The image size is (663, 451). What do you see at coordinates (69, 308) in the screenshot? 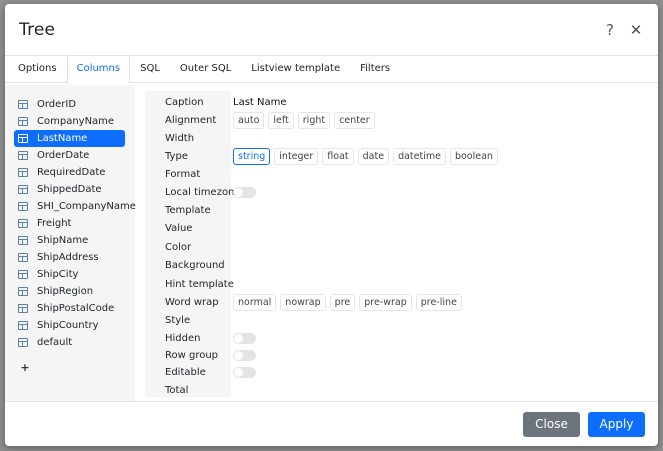
I see `column-item: ShipPostalCode` at bounding box center [69, 308].